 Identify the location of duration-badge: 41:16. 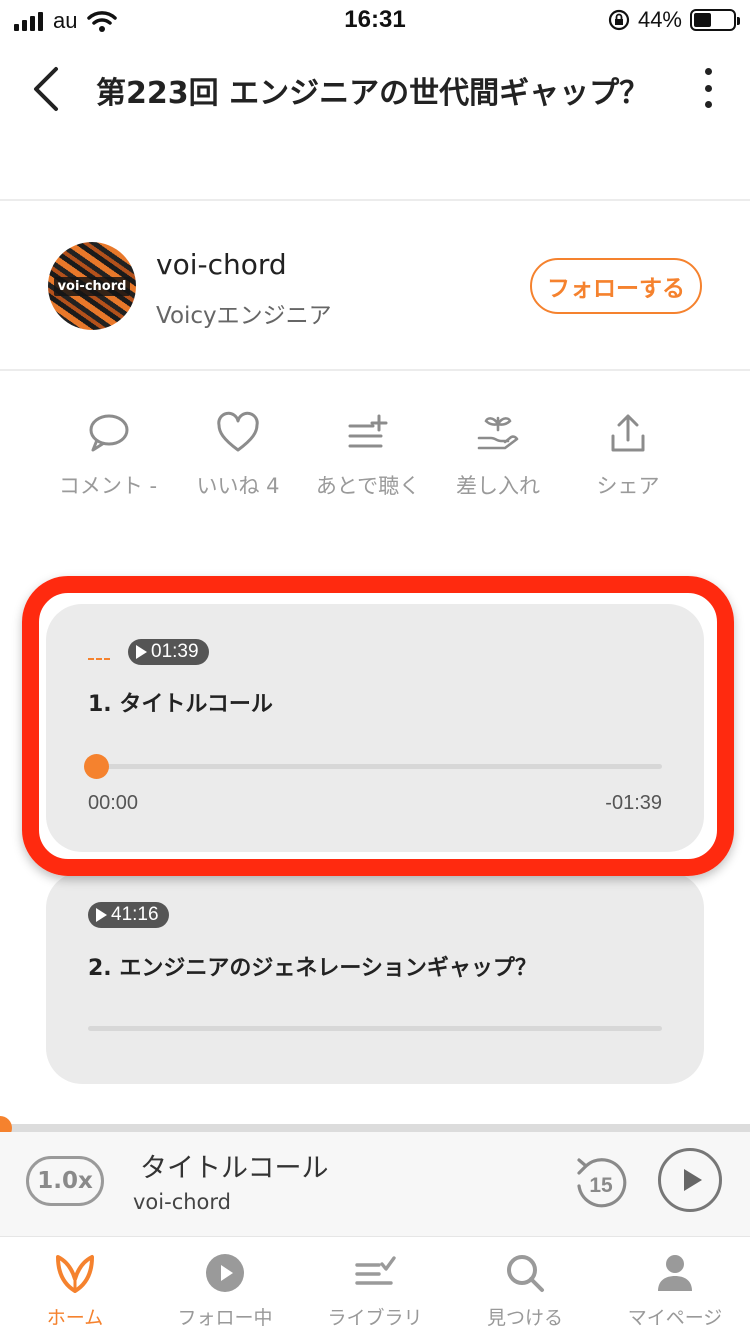
(128, 915).